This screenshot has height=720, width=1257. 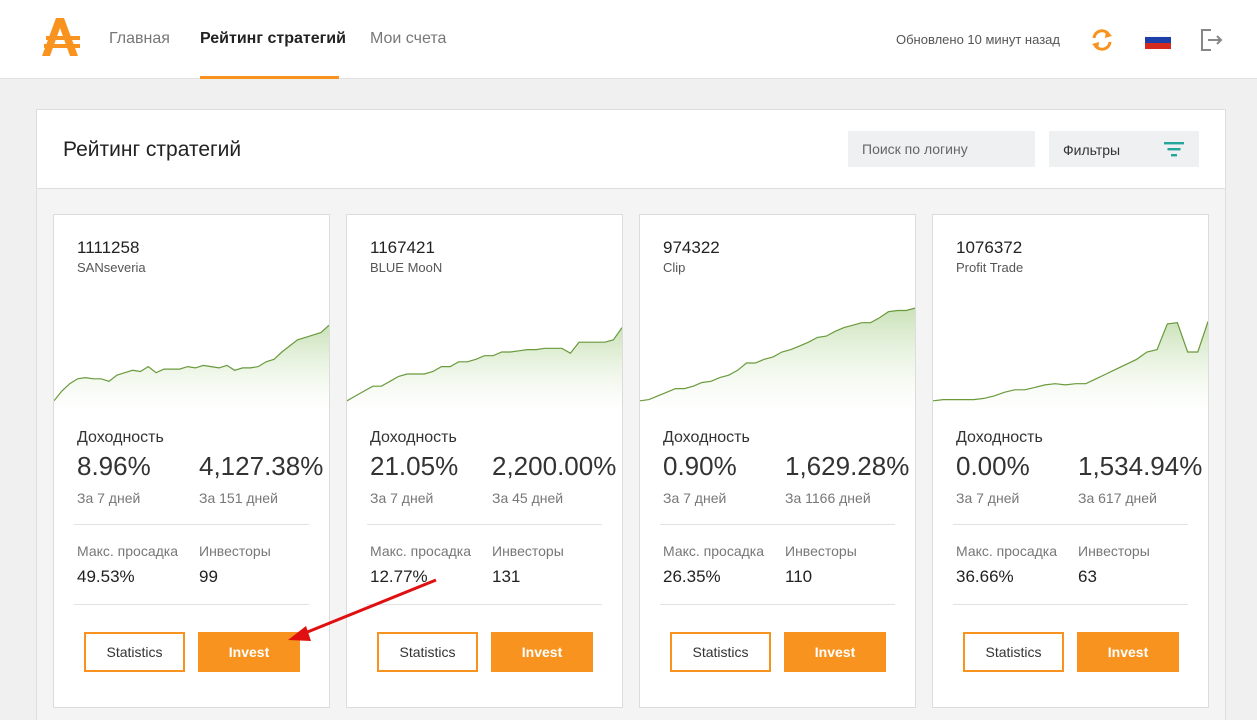 I want to click on yield-total-value: 4,127.38%, so click(x=261, y=466).